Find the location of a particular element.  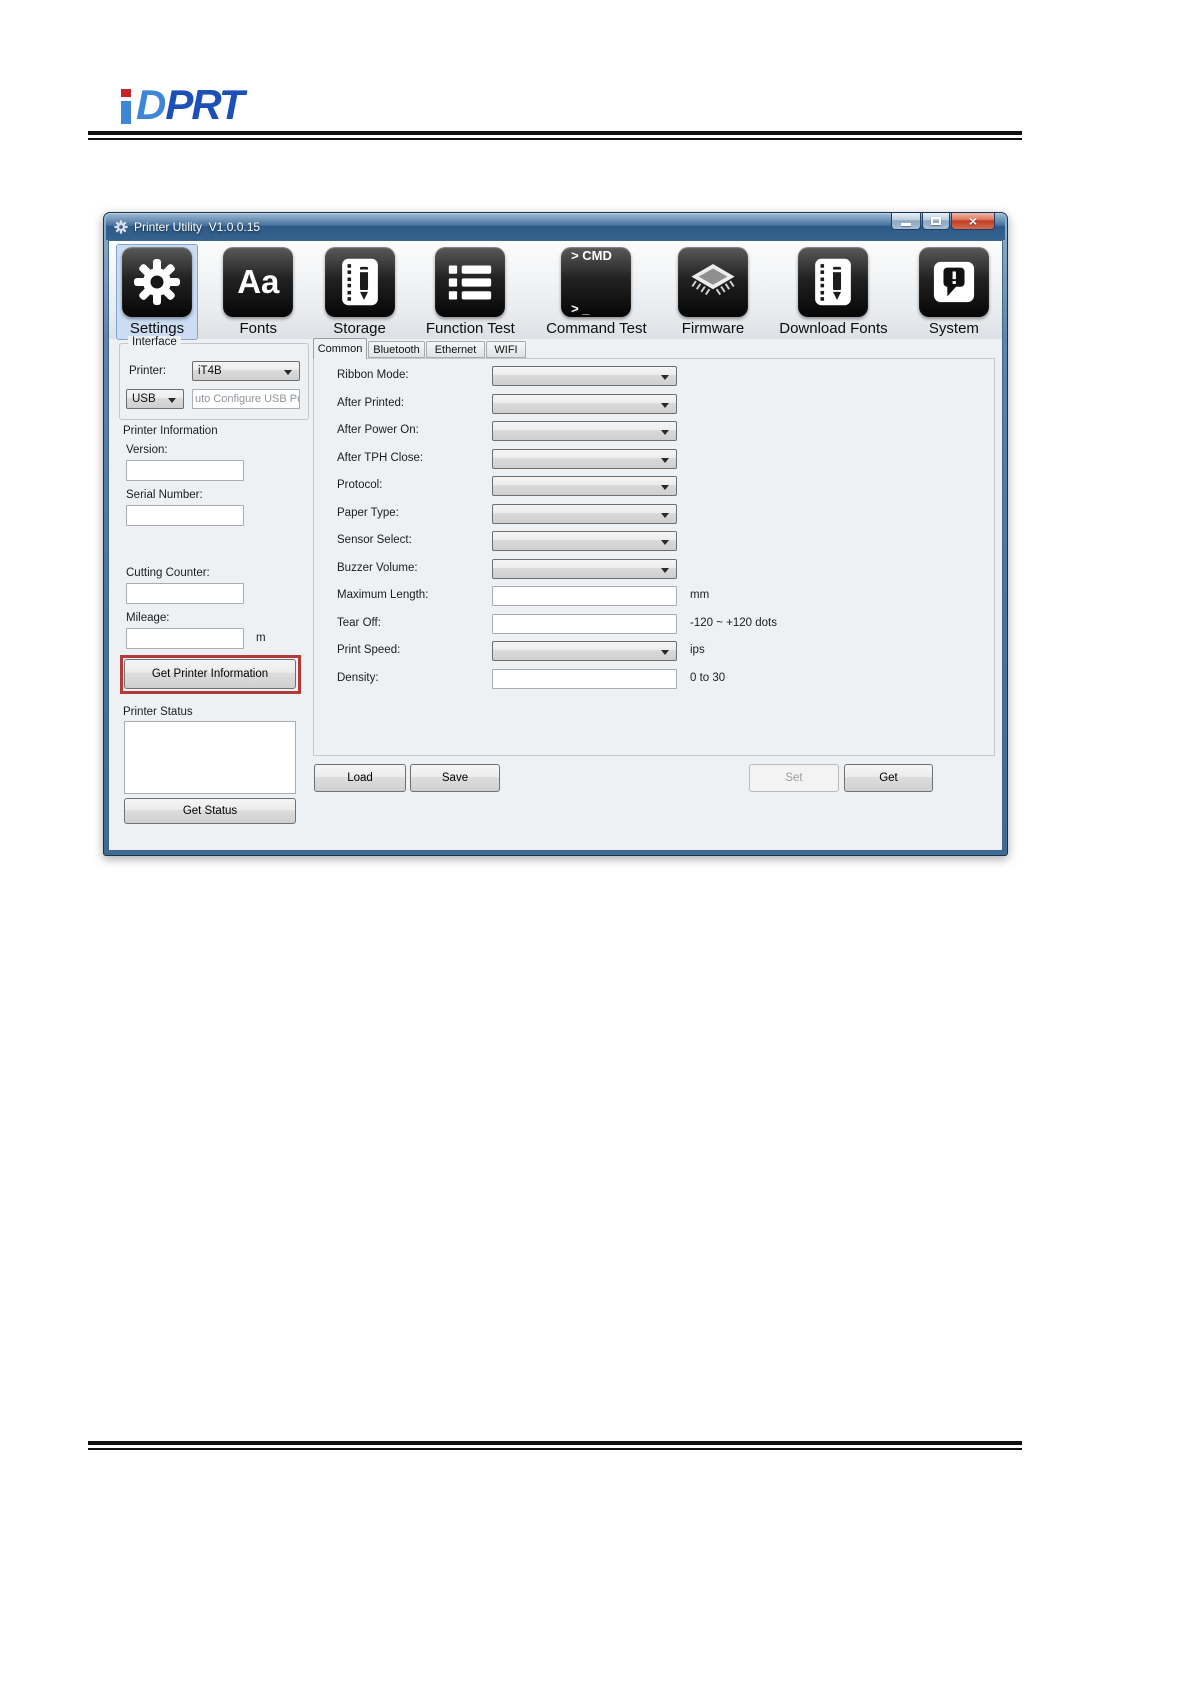

tab-bluetooth: Bluetooth is located at coordinates (396, 349).